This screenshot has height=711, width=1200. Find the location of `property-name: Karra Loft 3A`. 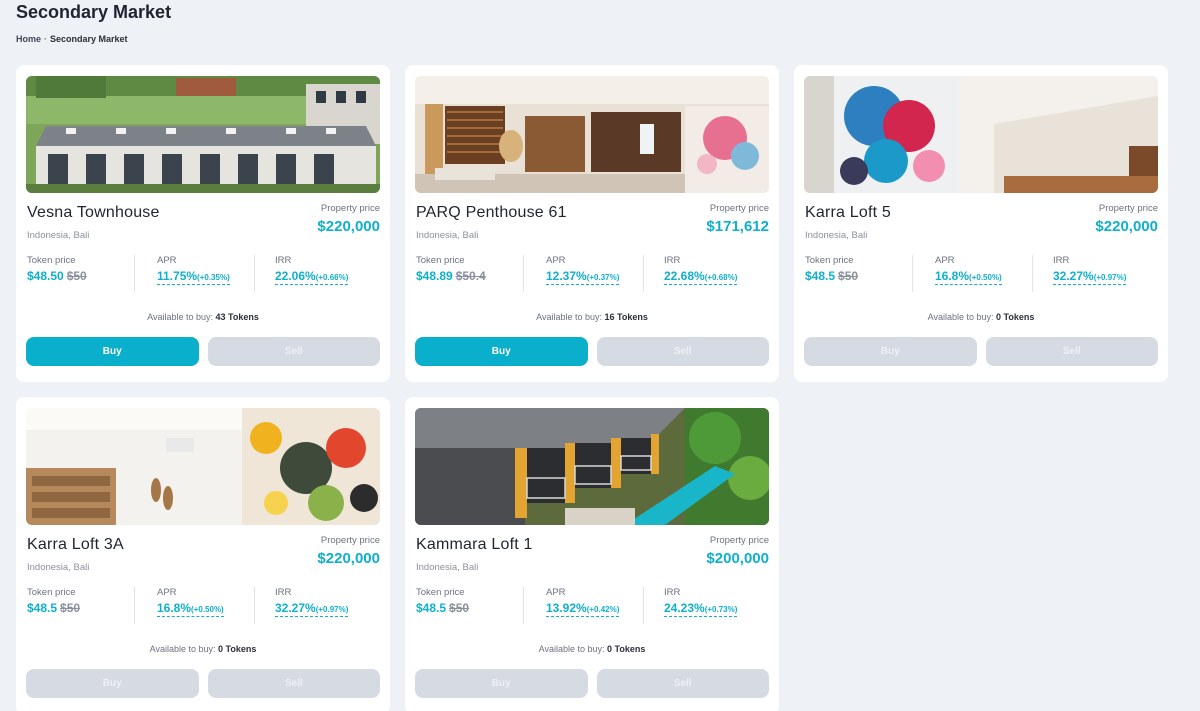

property-name: Karra Loft 3A is located at coordinates (75, 545).